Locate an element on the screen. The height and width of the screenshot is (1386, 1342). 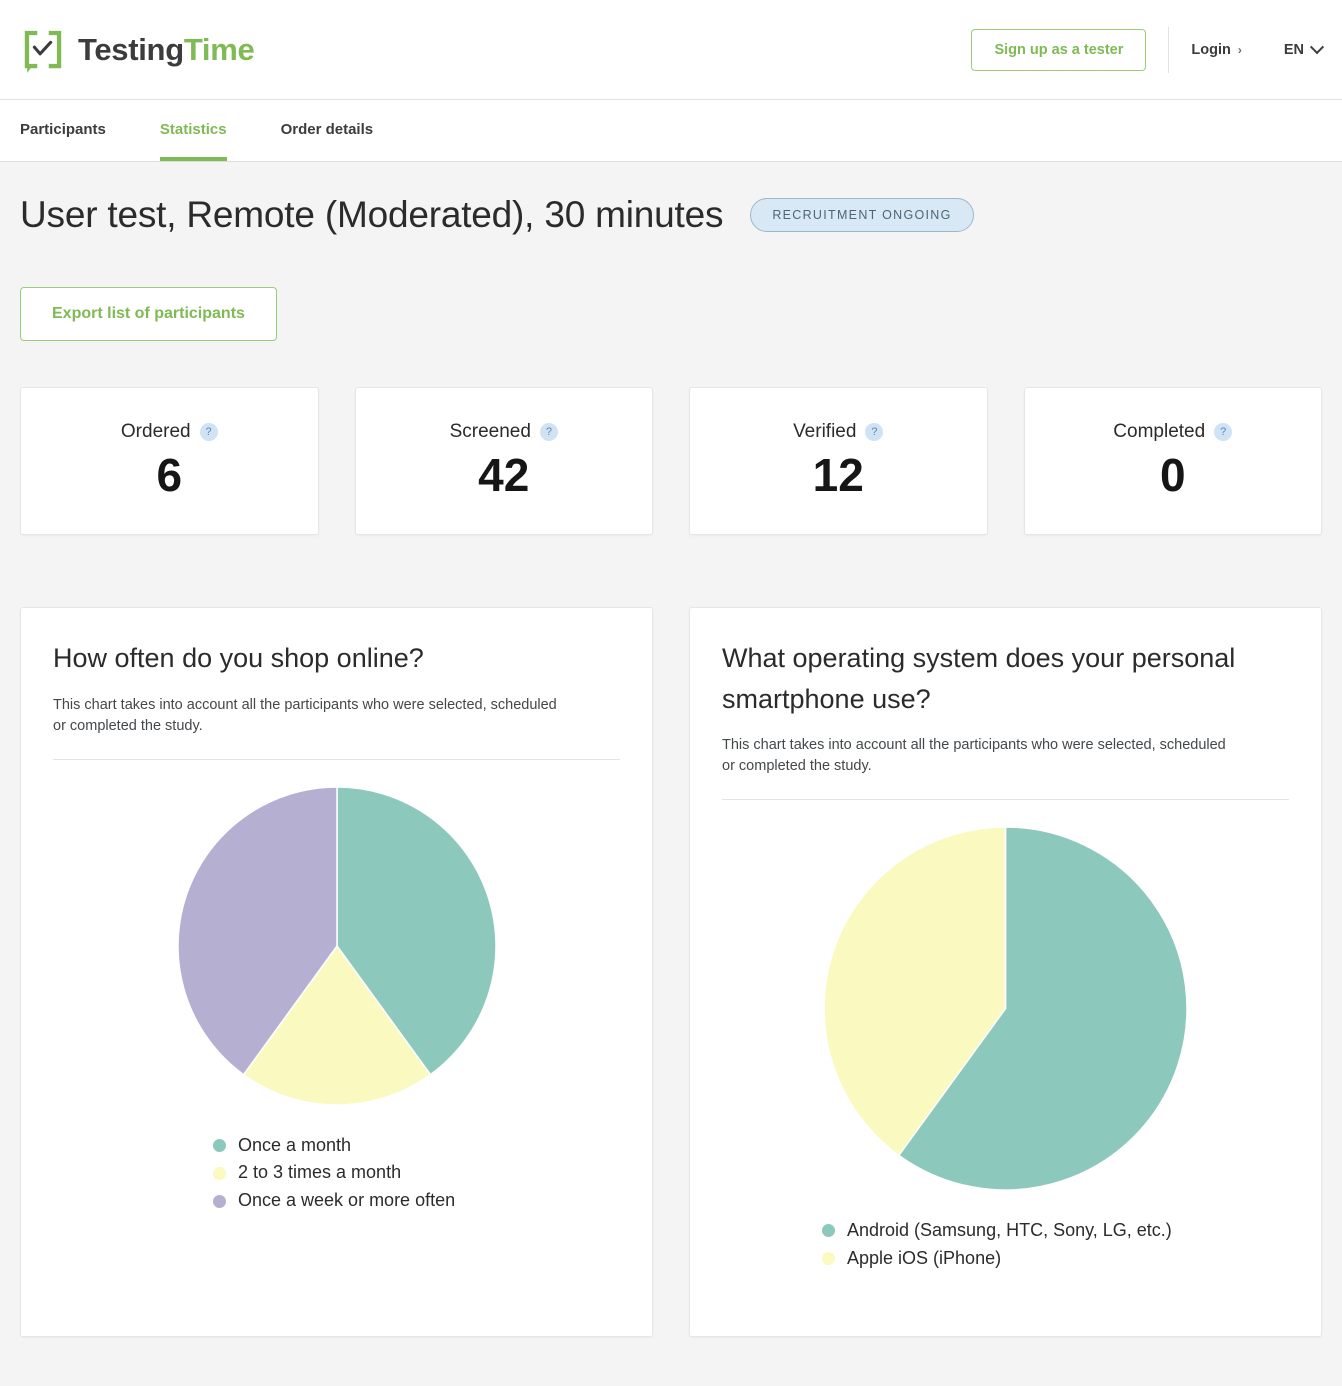
stat-label-text: Verified is located at coordinates (825, 431).